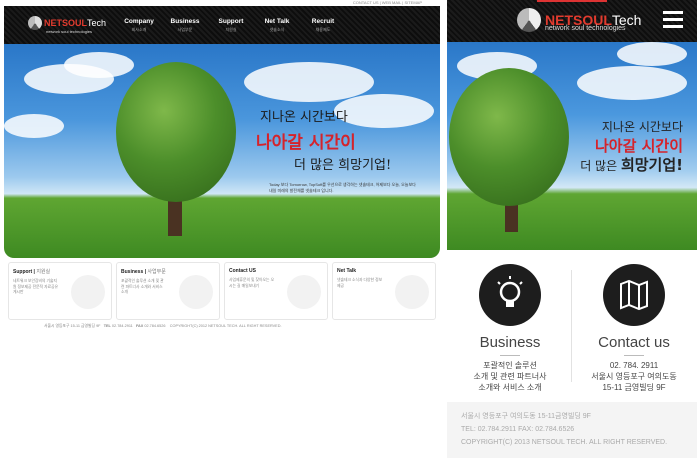 The image size is (700, 458). What do you see at coordinates (185, 25) in the screenshot?
I see `menu-item-business: Business 사업부문` at bounding box center [185, 25].